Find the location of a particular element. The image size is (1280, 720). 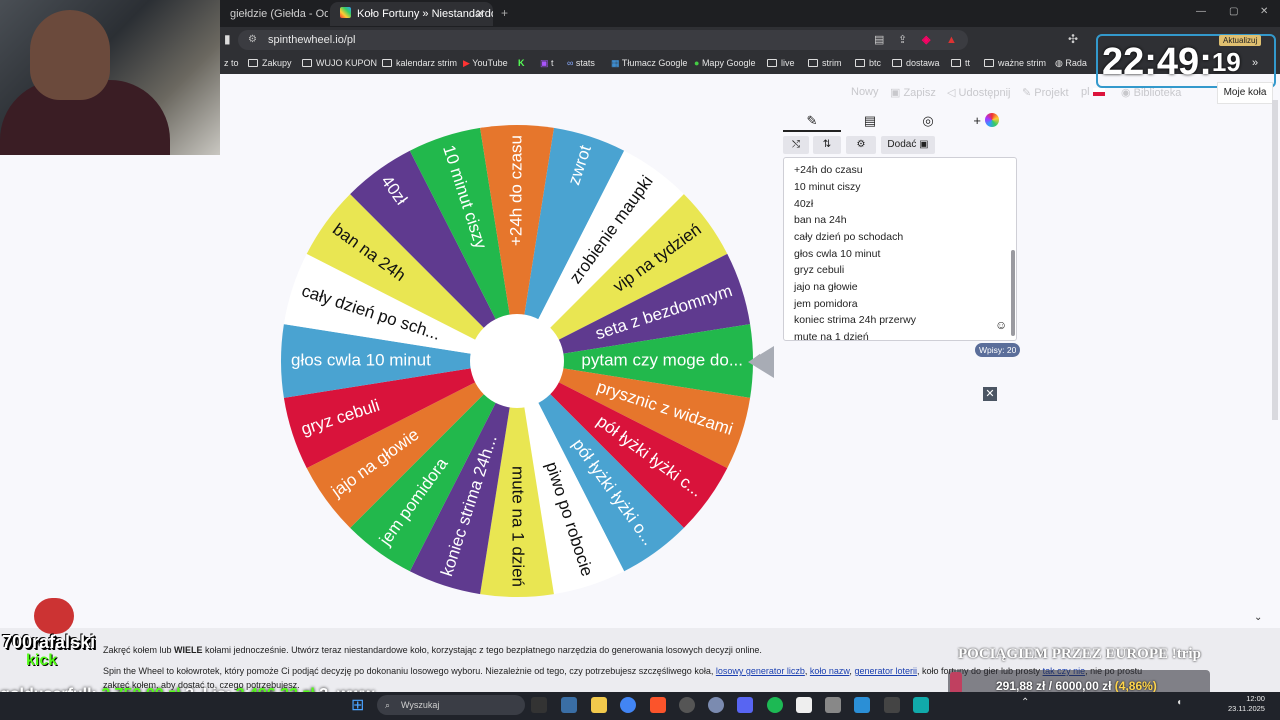

shuffle-button: ⤭ is located at coordinates (796, 145).